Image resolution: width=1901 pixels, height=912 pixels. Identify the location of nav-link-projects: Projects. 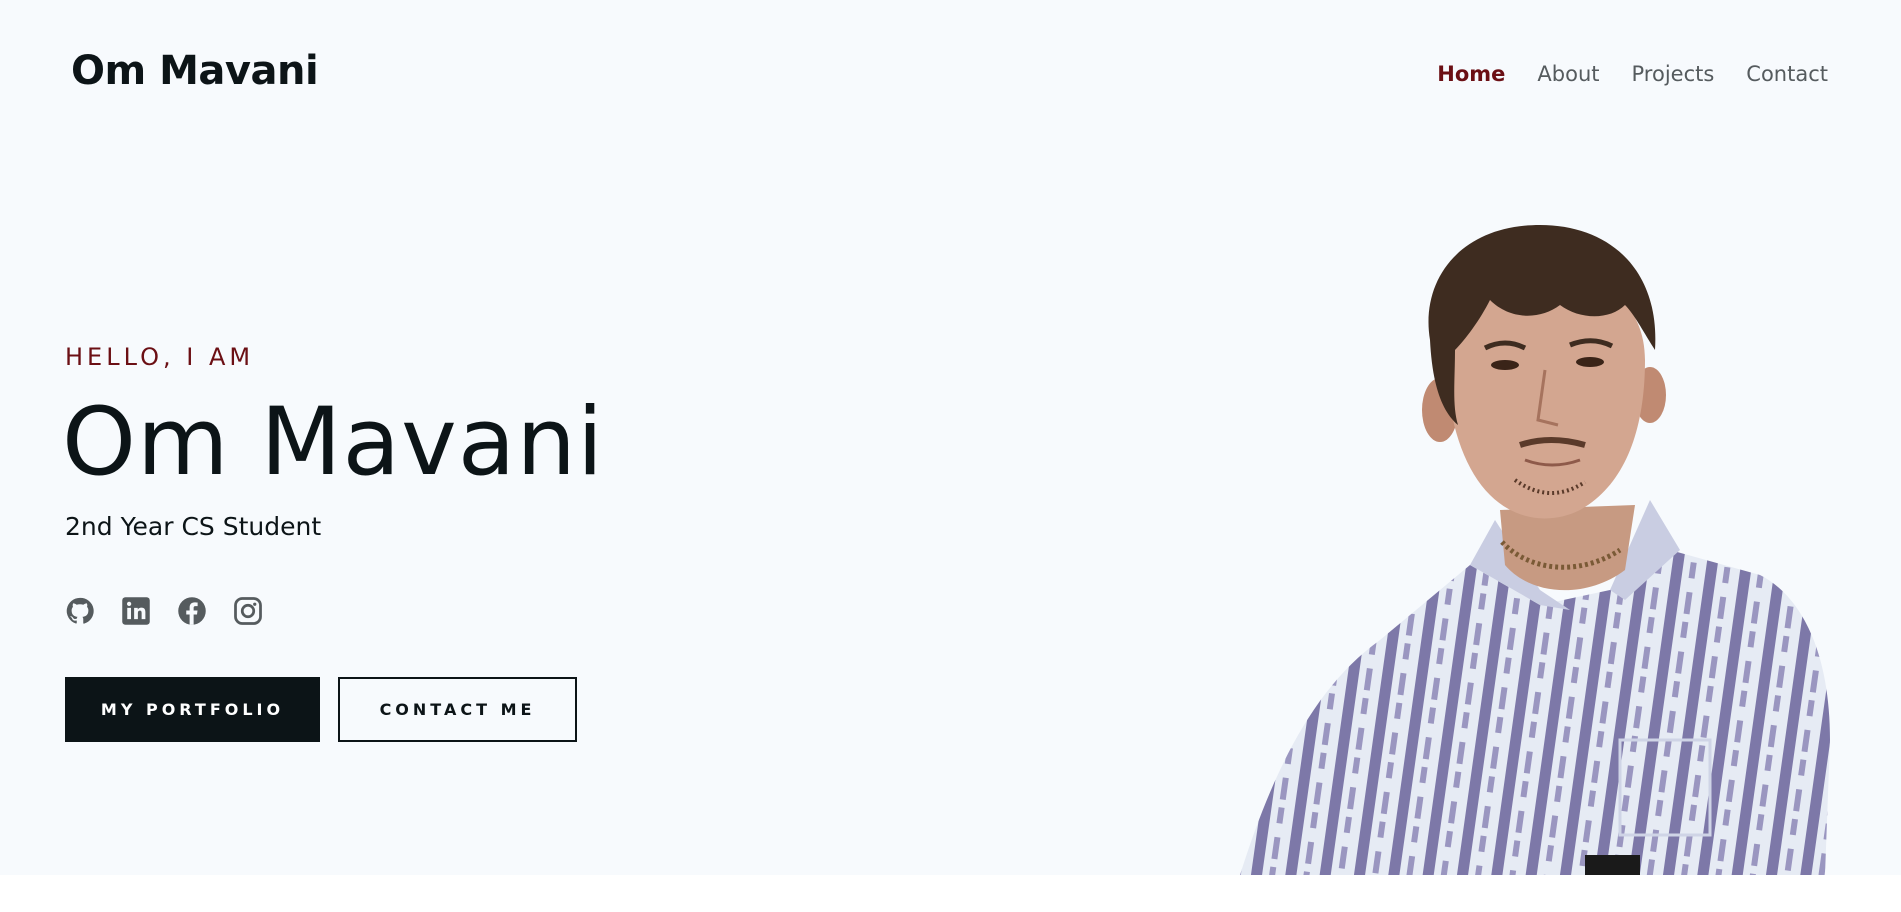
(1673, 74).